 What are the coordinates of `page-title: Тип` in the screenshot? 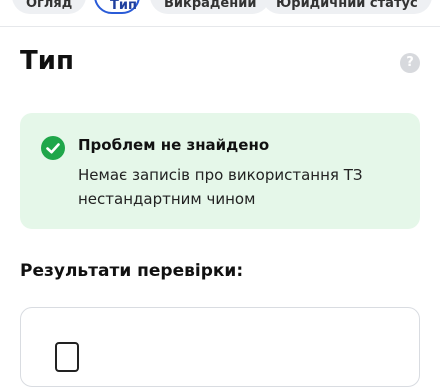 It's located at (47, 61).